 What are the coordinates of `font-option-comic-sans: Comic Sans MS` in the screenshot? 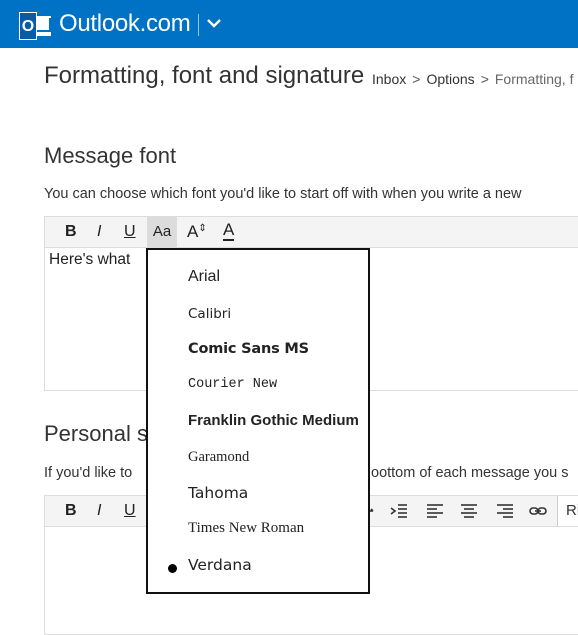 It's located at (248, 349).